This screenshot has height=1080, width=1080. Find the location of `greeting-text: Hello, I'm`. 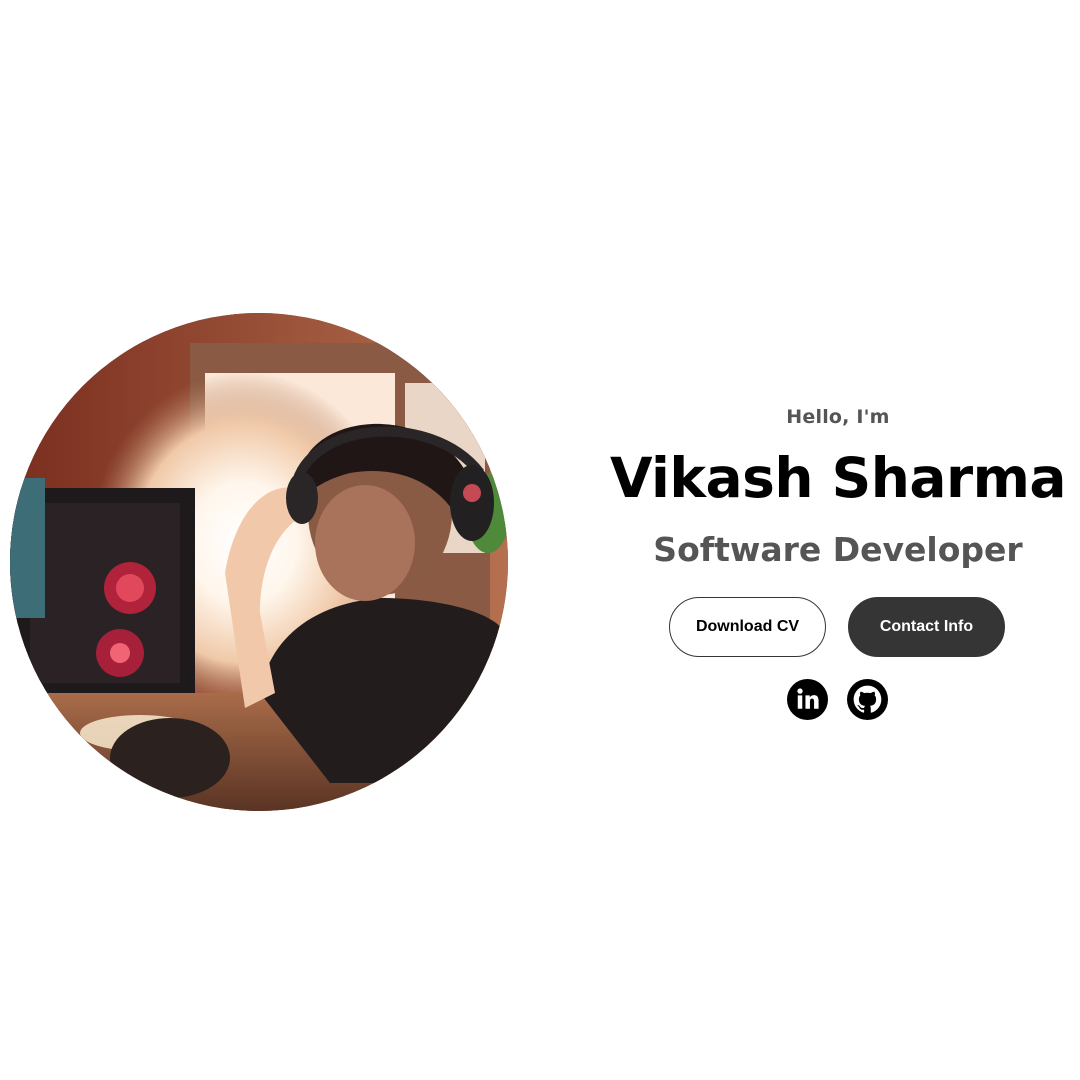

greeting-text: Hello, I'm is located at coordinates (838, 417).